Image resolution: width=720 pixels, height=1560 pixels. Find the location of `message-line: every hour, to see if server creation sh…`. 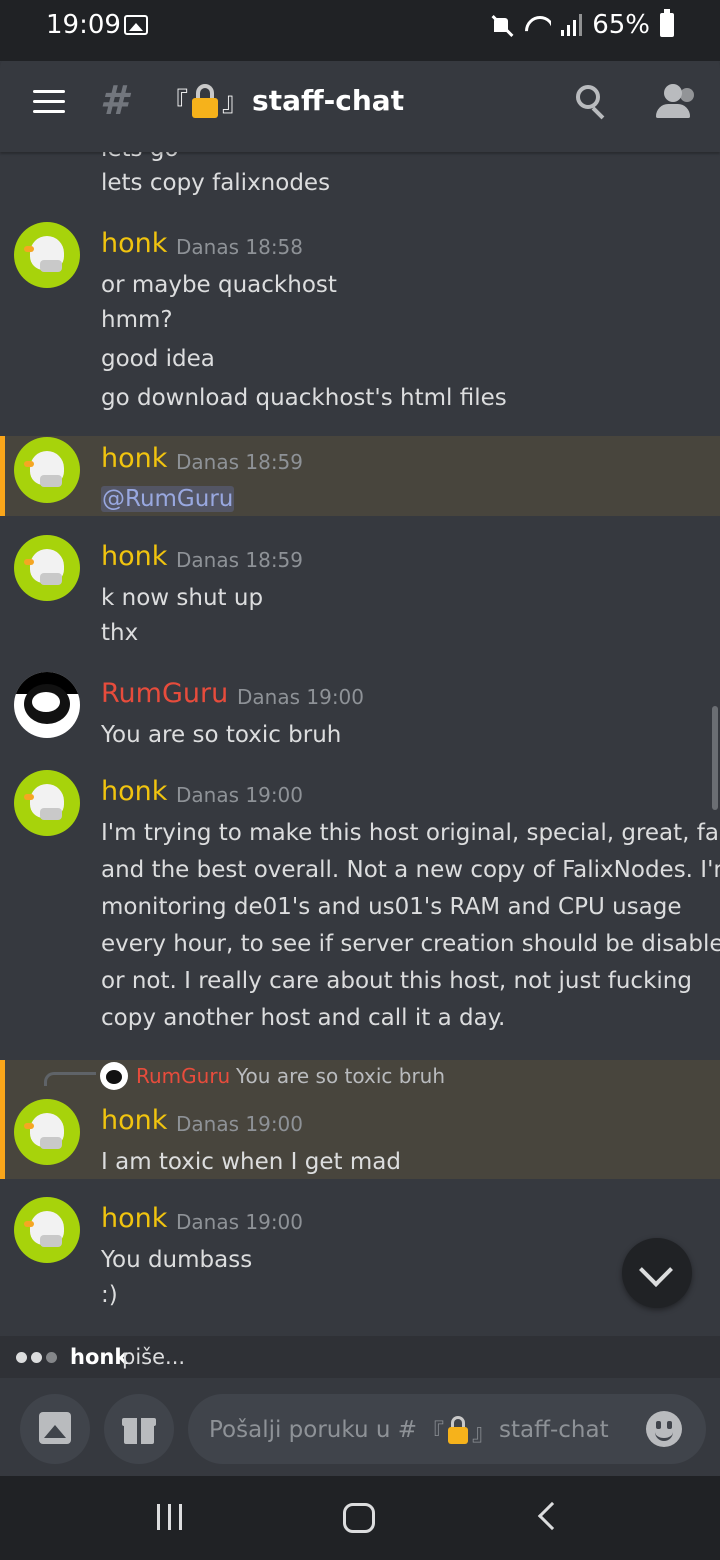

message-line: every hour, to see if server creation sh… is located at coordinates (410, 944).